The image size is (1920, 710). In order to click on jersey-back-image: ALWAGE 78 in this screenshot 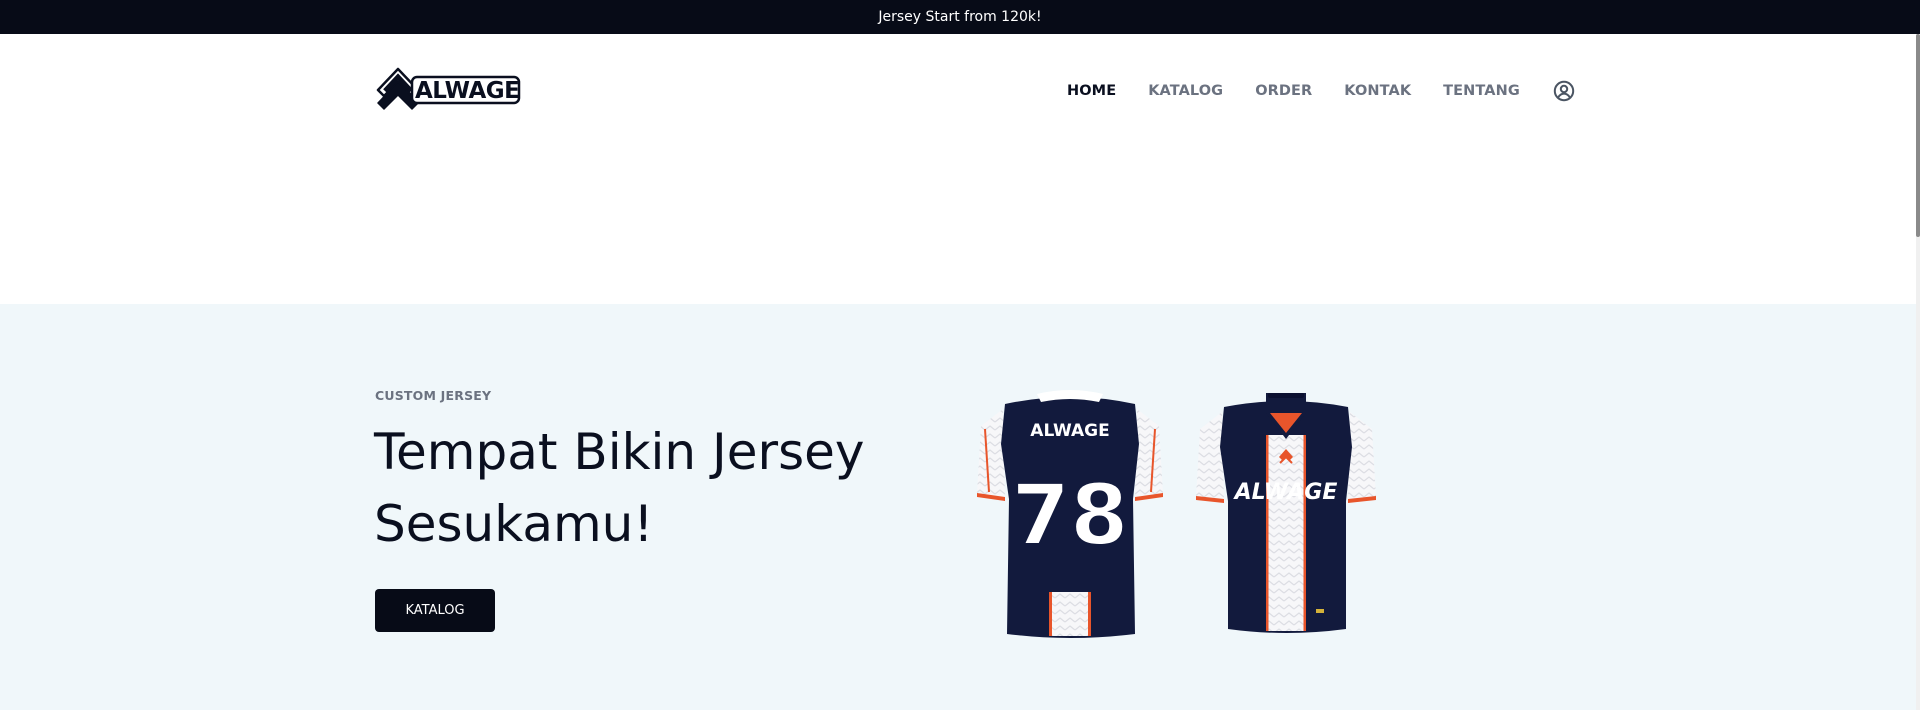, I will do `click(1070, 514)`.